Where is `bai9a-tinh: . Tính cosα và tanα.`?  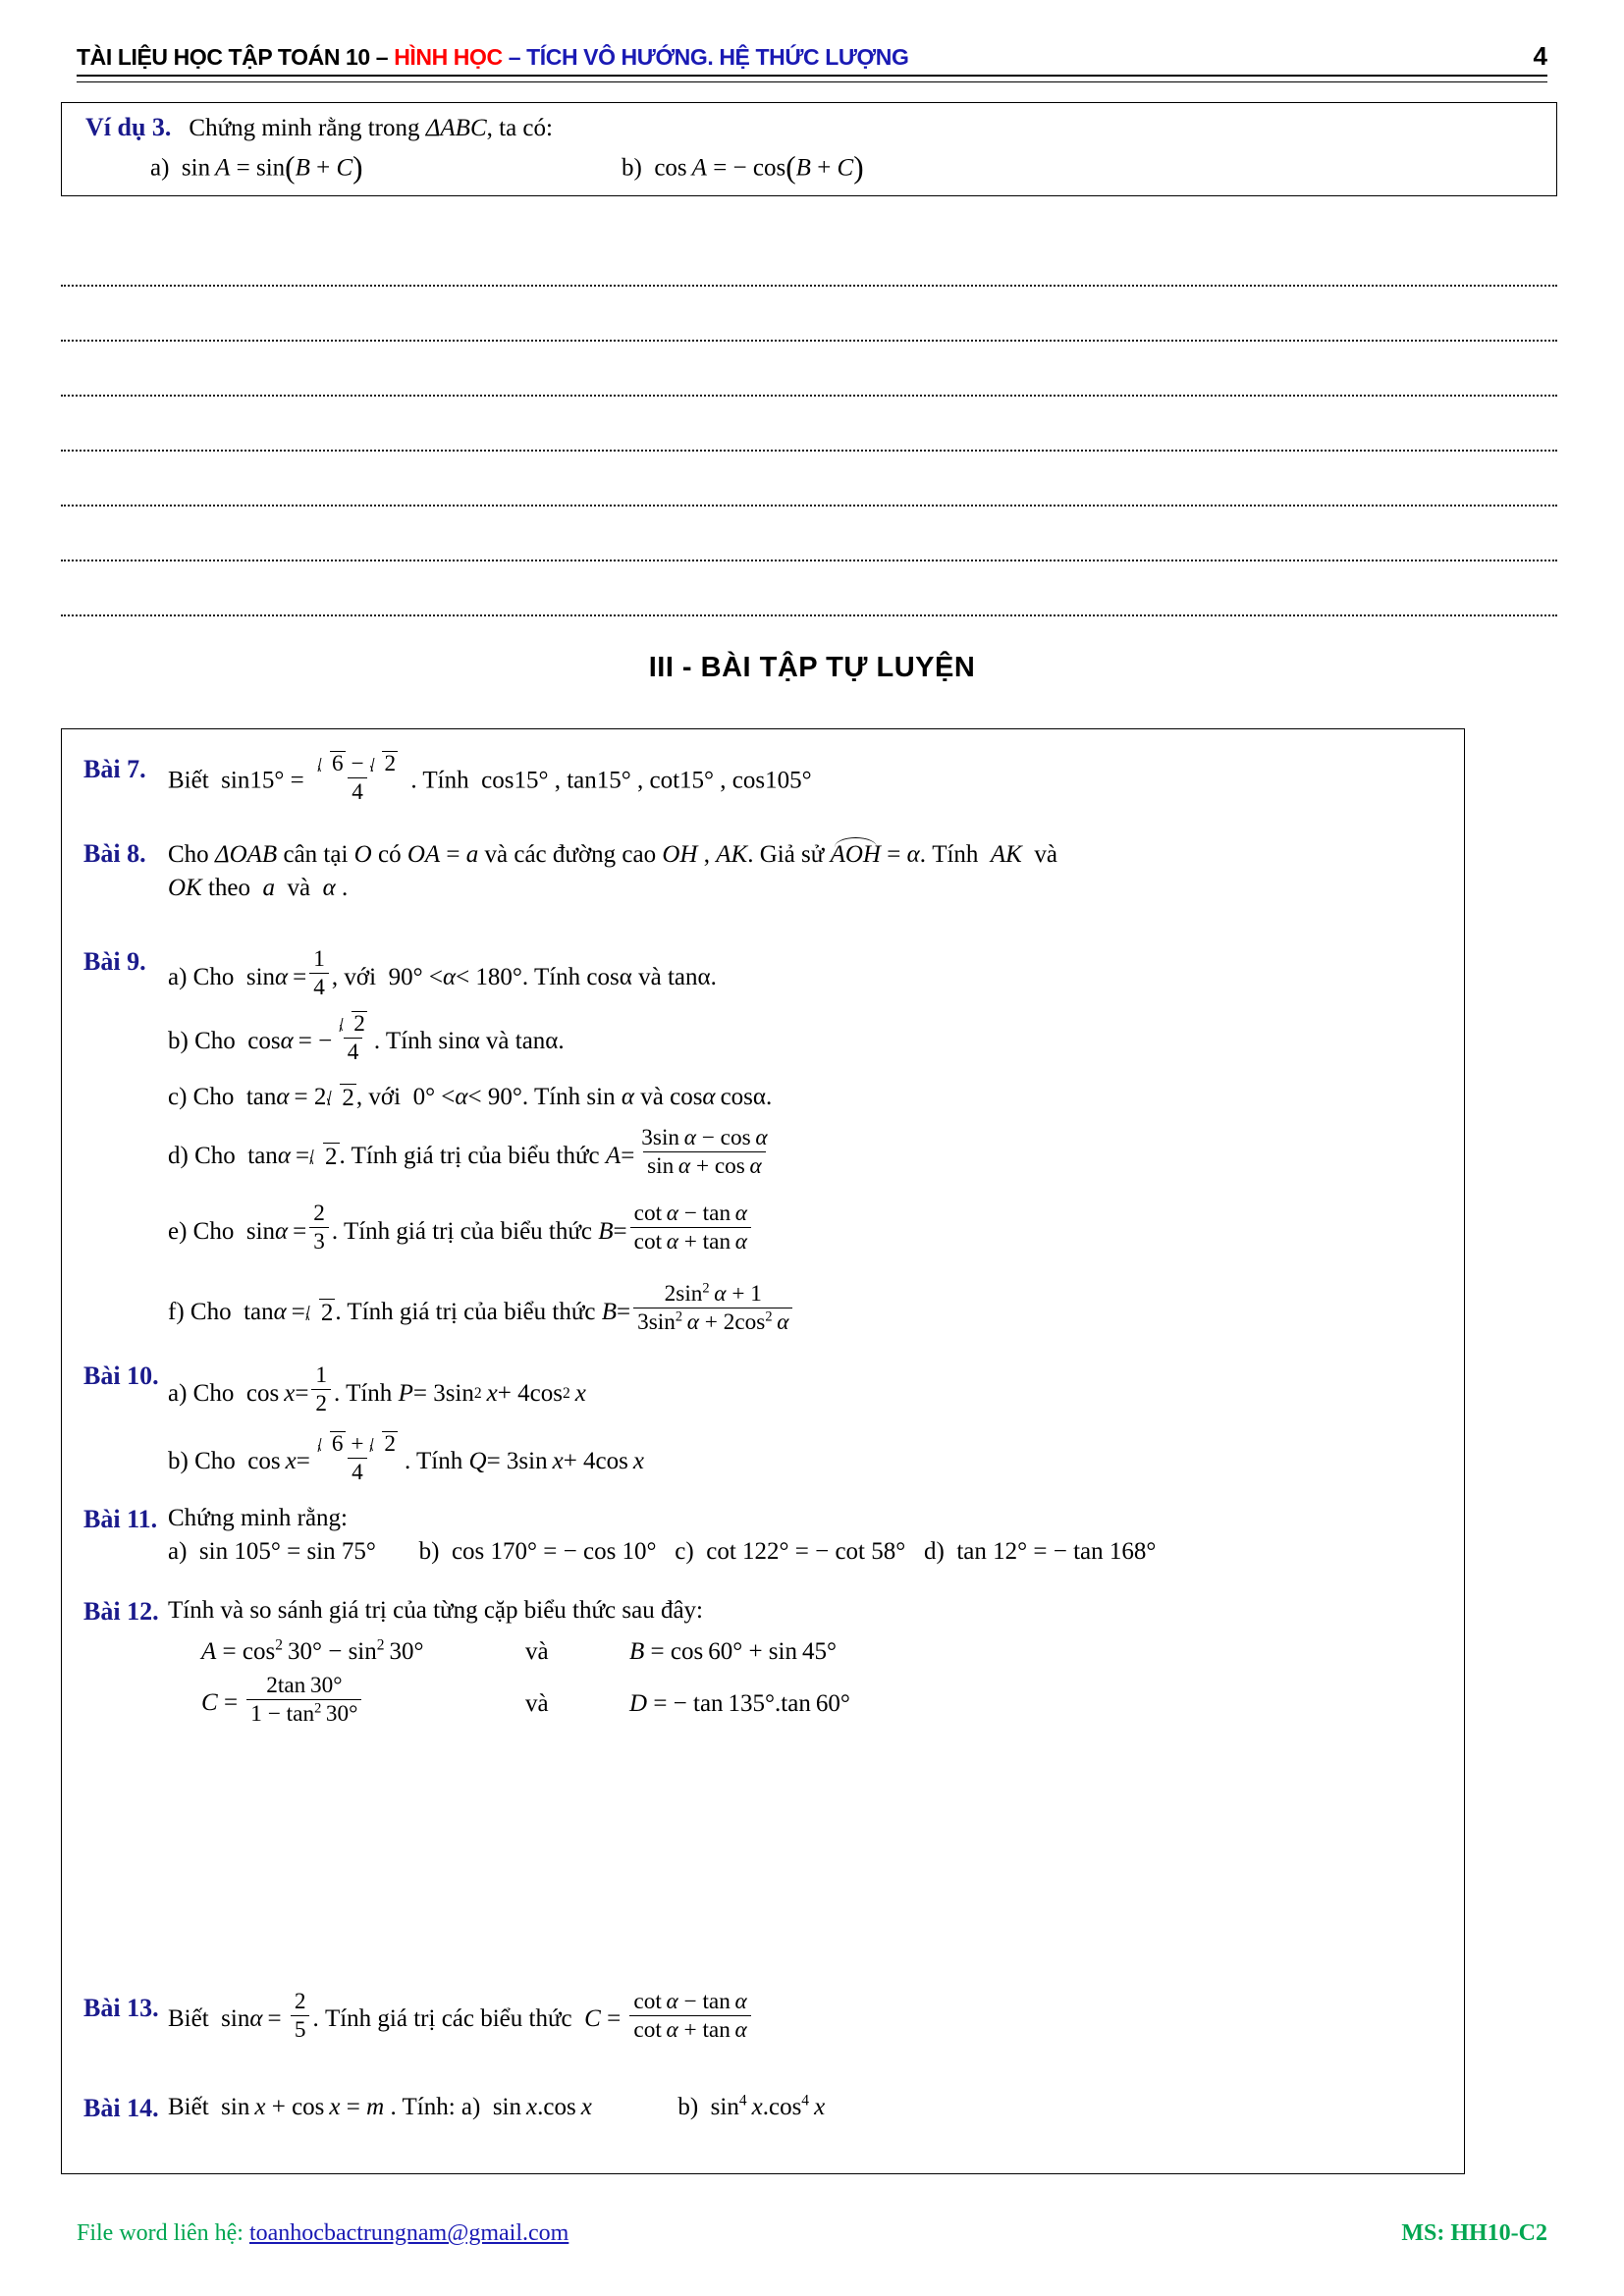 bai9a-tinh: . Tính cosα và tanα. is located at coordinates (619, 977).